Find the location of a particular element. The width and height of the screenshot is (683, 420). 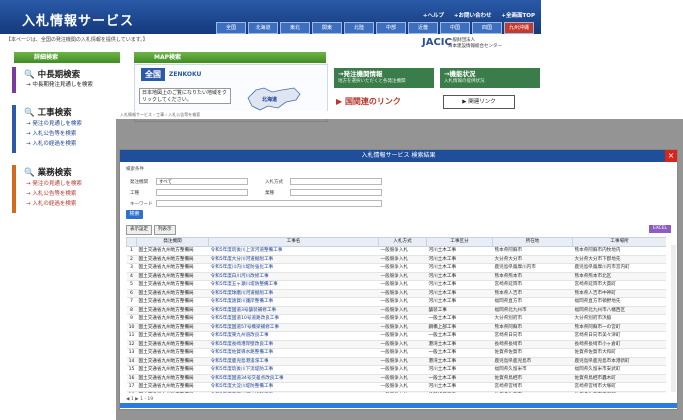

region-tab: 近畿 is located at coordinates (423, 28).